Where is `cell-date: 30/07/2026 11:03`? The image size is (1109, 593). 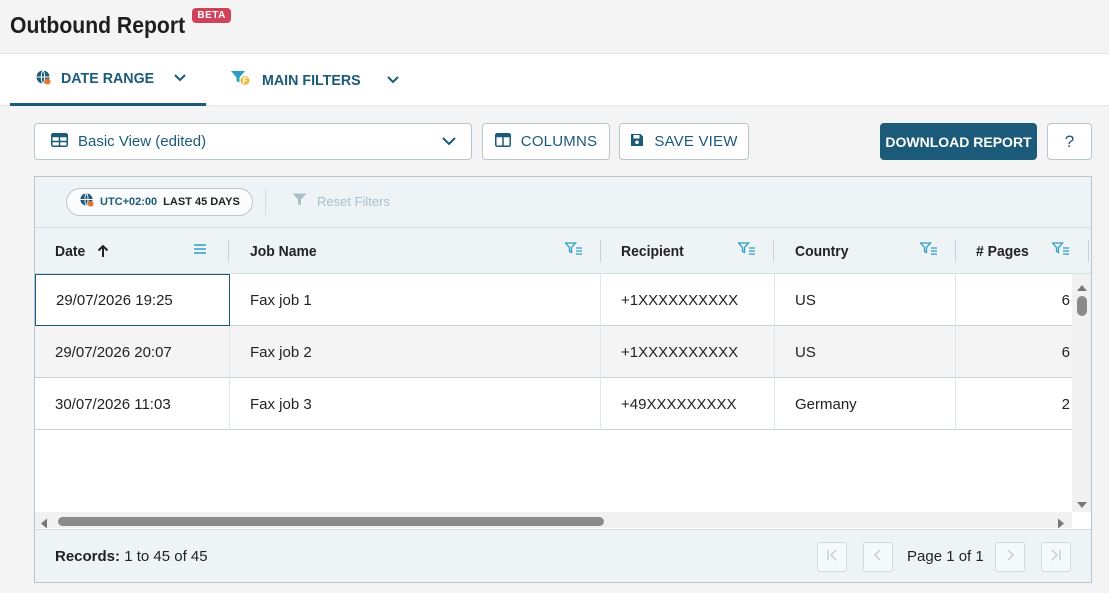 cell-date: 30/07/2026 11:03 is located at coordinates (132, 404).